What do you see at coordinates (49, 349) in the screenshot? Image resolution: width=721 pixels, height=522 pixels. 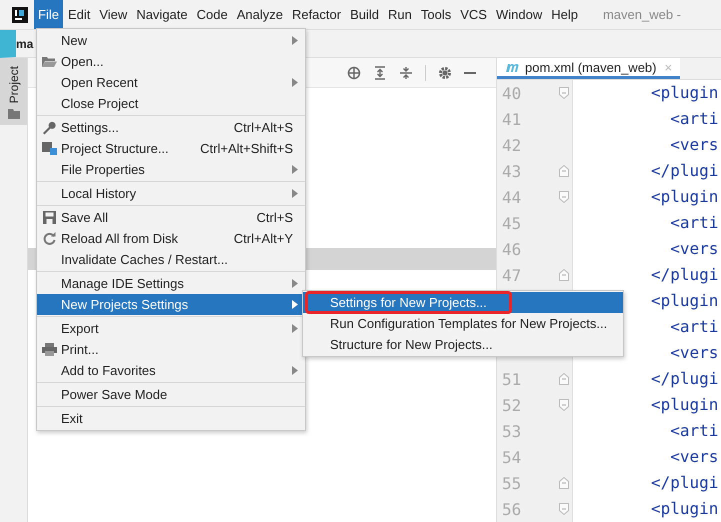 I see `printer-icon` at bounding box center [49, 349].